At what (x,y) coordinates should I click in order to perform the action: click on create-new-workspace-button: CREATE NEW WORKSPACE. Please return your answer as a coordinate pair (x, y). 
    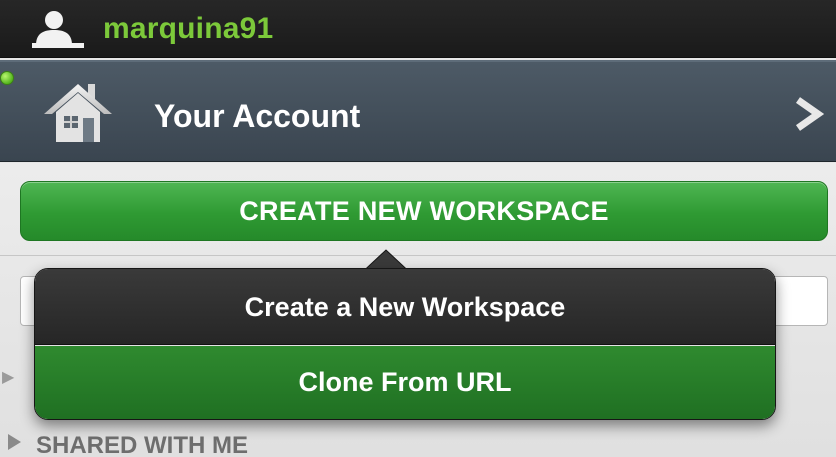
    Looking at the image, I should click on (424, 211).